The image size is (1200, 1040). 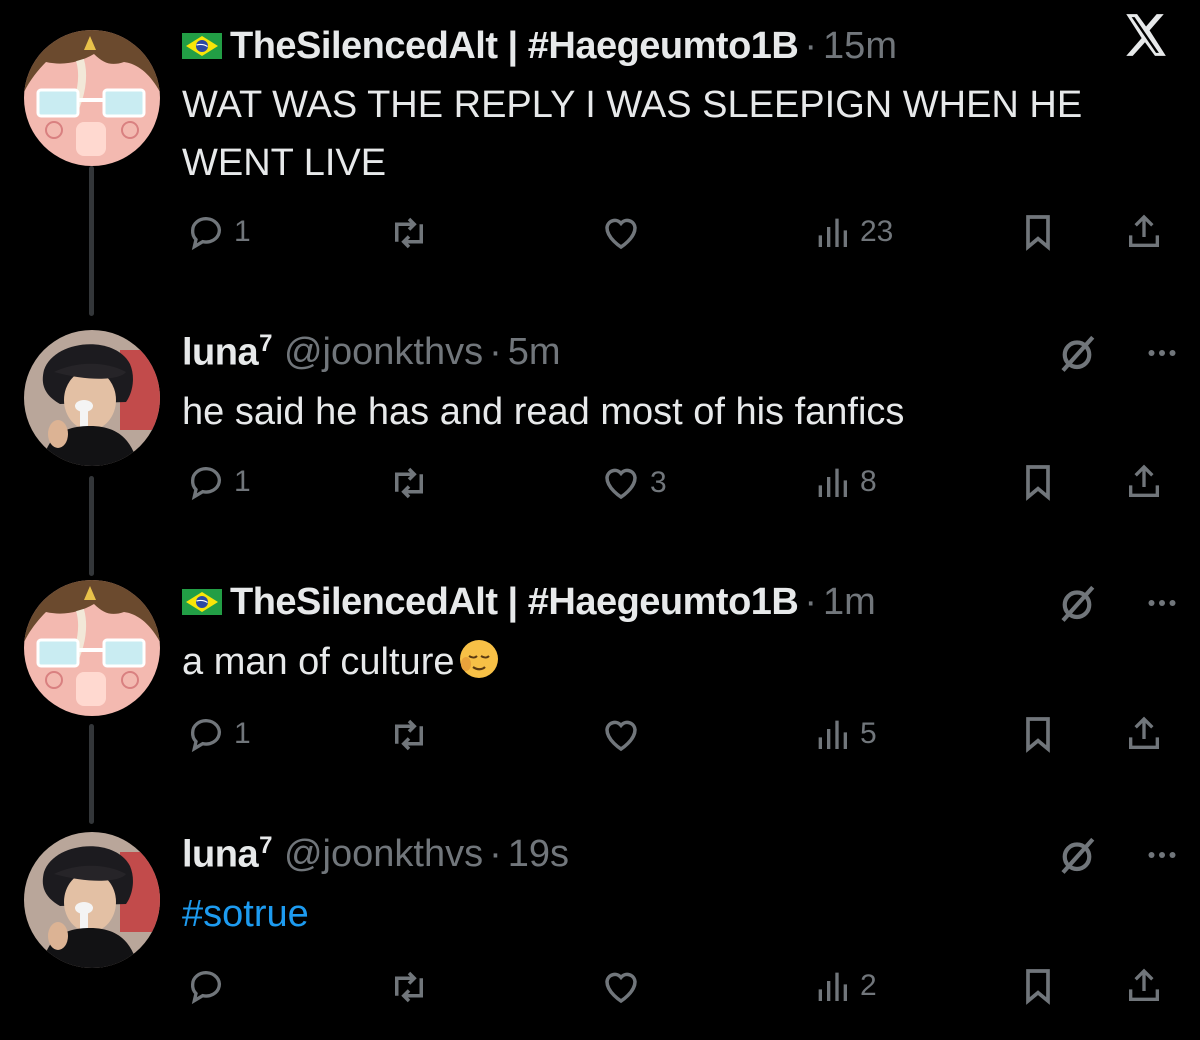 What do you see at coordinates (868, 985) in the screenshot?
I see `view-count: 2` at bounding box center [868, 985].